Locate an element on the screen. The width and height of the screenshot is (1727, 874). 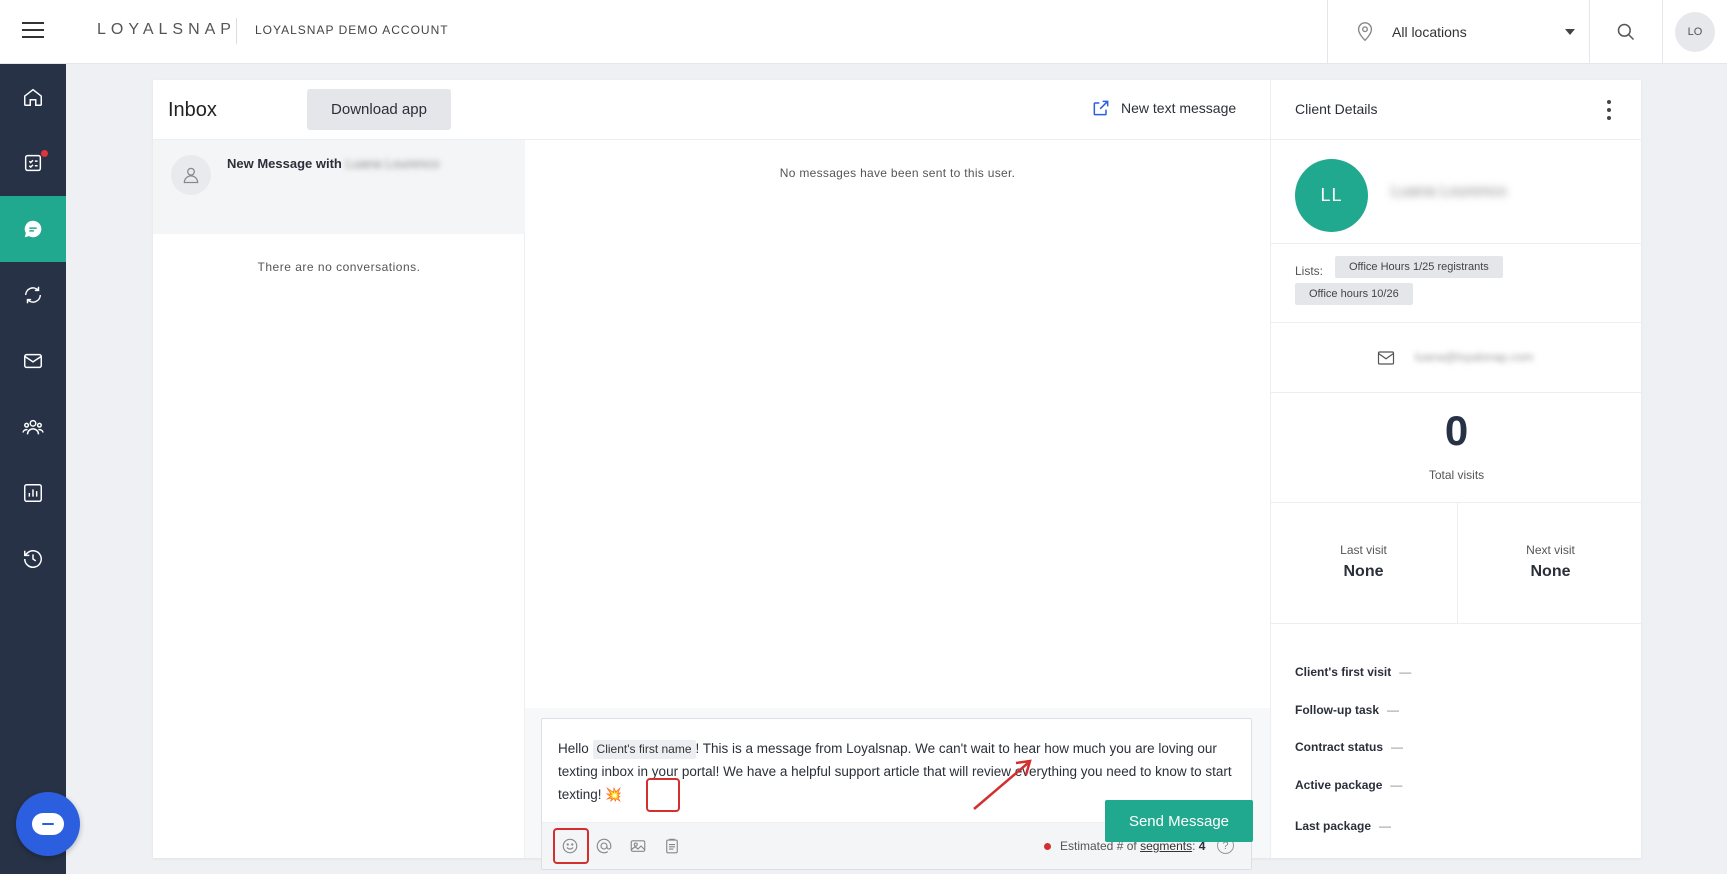
chart-icon is located at coordinates (33, 493).